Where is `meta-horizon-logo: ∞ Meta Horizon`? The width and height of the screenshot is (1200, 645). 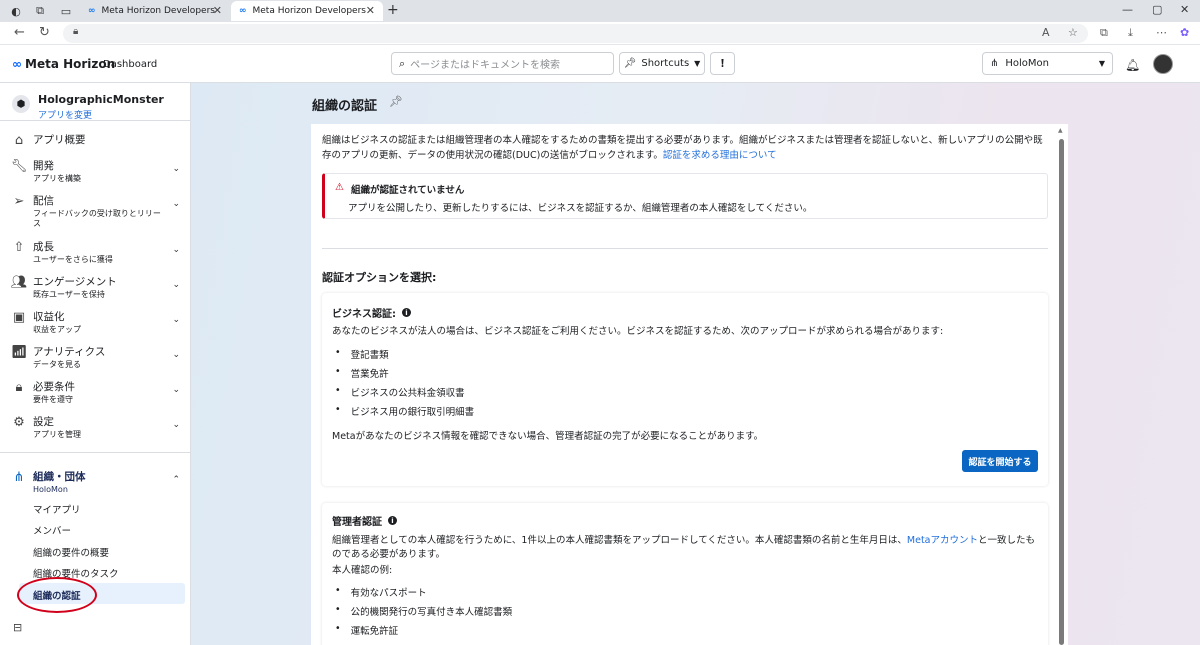 meta-horizon-logo: ∞ Meta Horizon is located at coordinates (63, 64).